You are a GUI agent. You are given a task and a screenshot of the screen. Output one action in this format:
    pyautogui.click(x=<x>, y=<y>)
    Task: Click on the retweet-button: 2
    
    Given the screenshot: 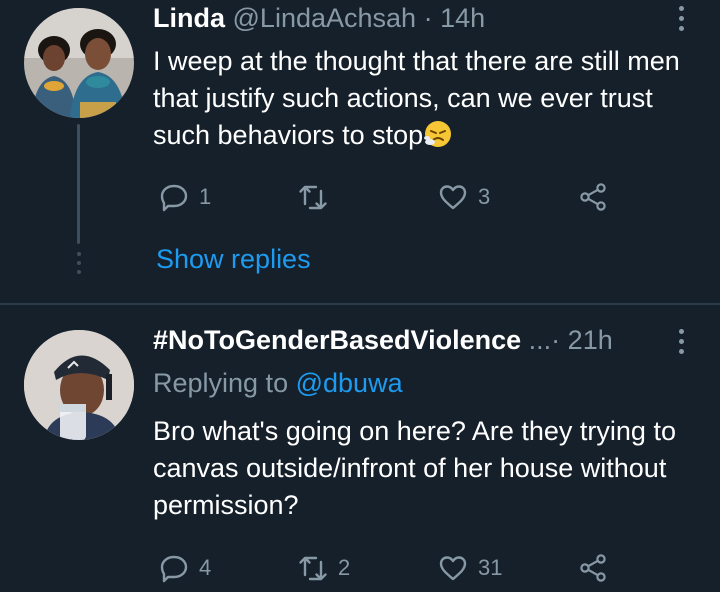 What is the action you would take?
    pyautogui.click(x=324, y=568)
    